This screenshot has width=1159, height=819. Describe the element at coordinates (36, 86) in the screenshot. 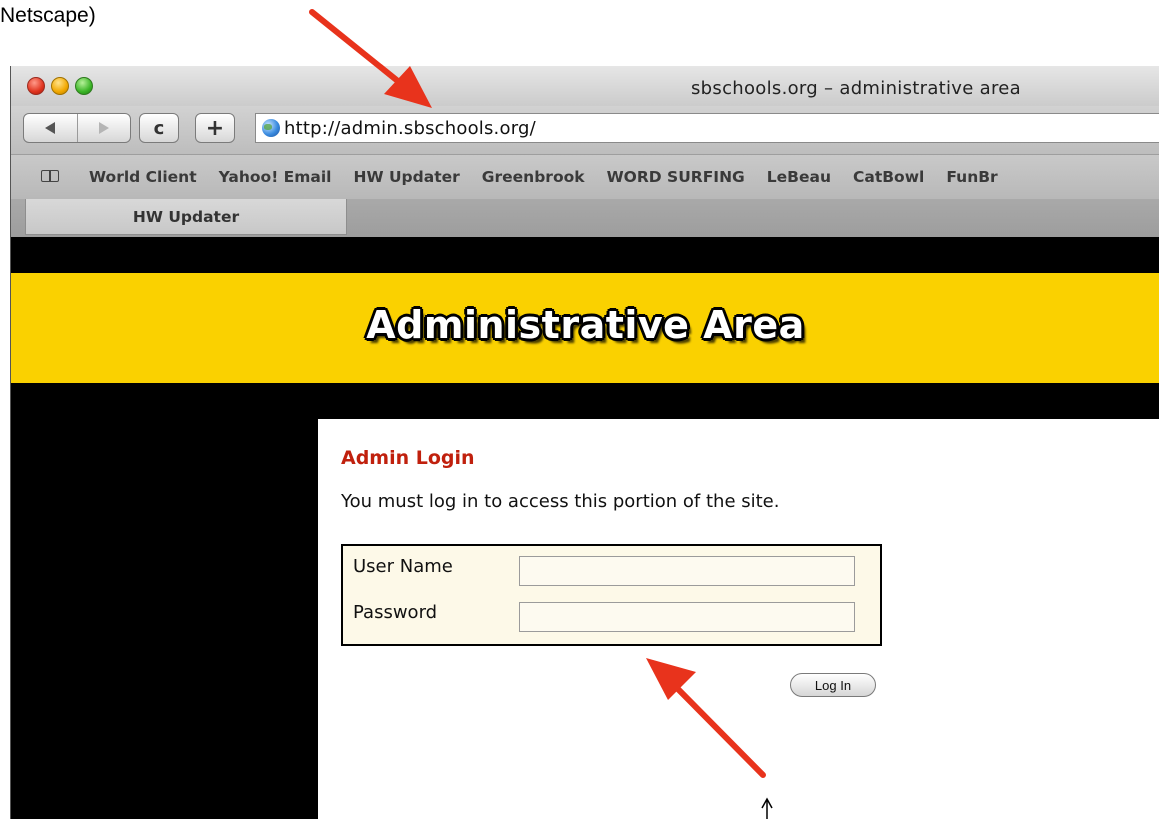

I see `close-window-button` at that location.